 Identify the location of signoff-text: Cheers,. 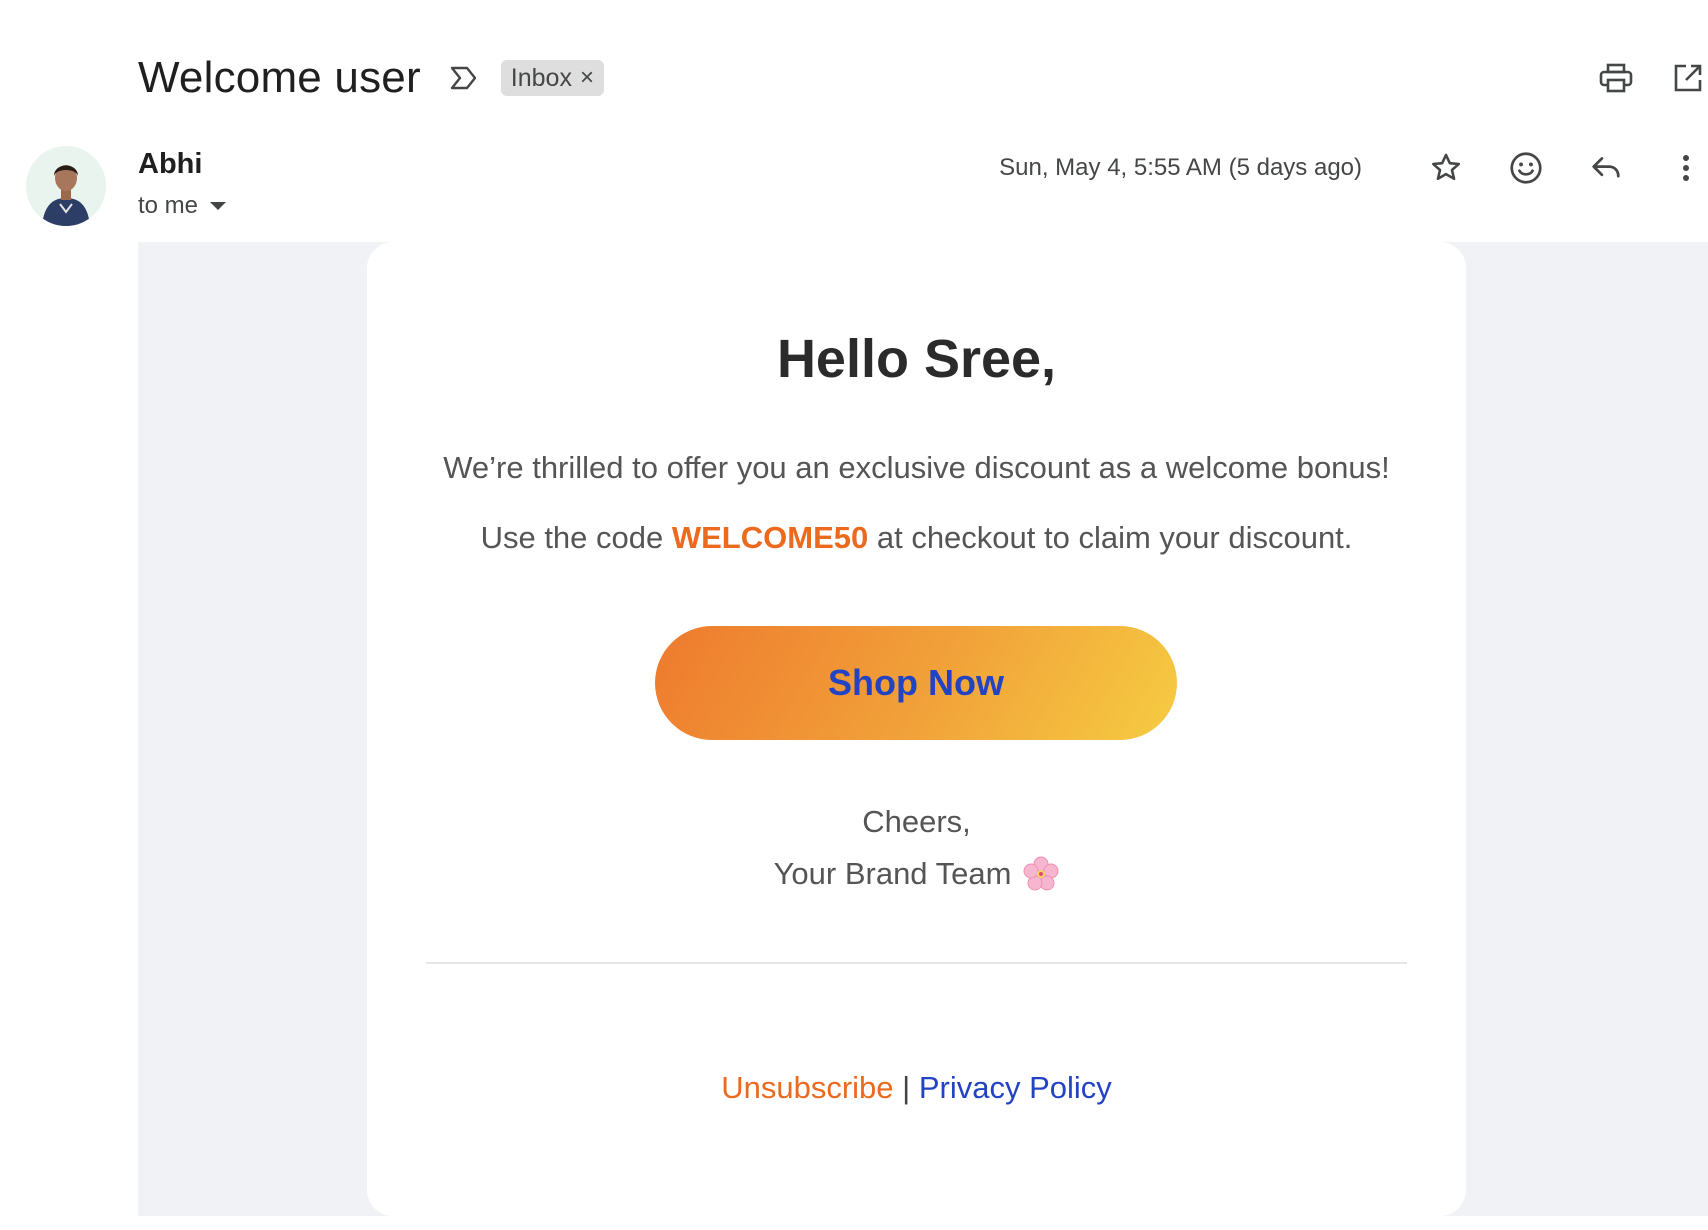
(916, 821).